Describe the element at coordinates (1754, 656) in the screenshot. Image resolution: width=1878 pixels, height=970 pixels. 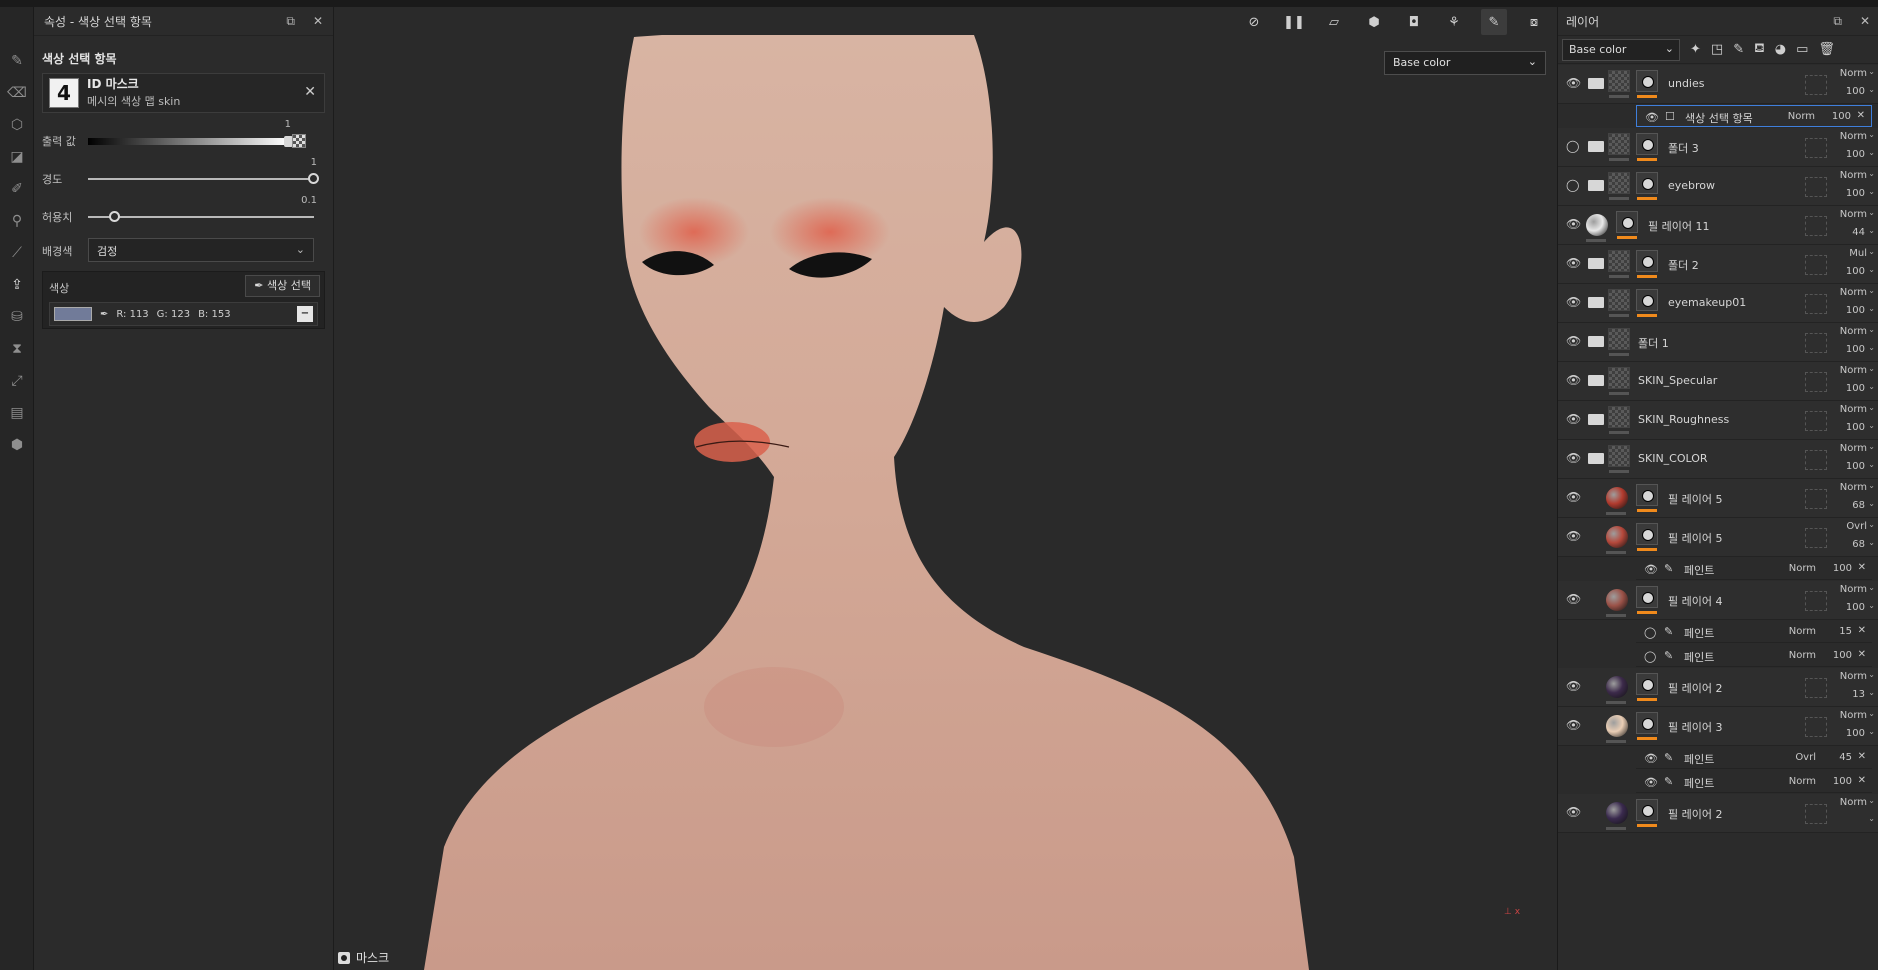
I see `effect-row: ◯ ✎ 페인트 Norm 100 ✕` at that location.